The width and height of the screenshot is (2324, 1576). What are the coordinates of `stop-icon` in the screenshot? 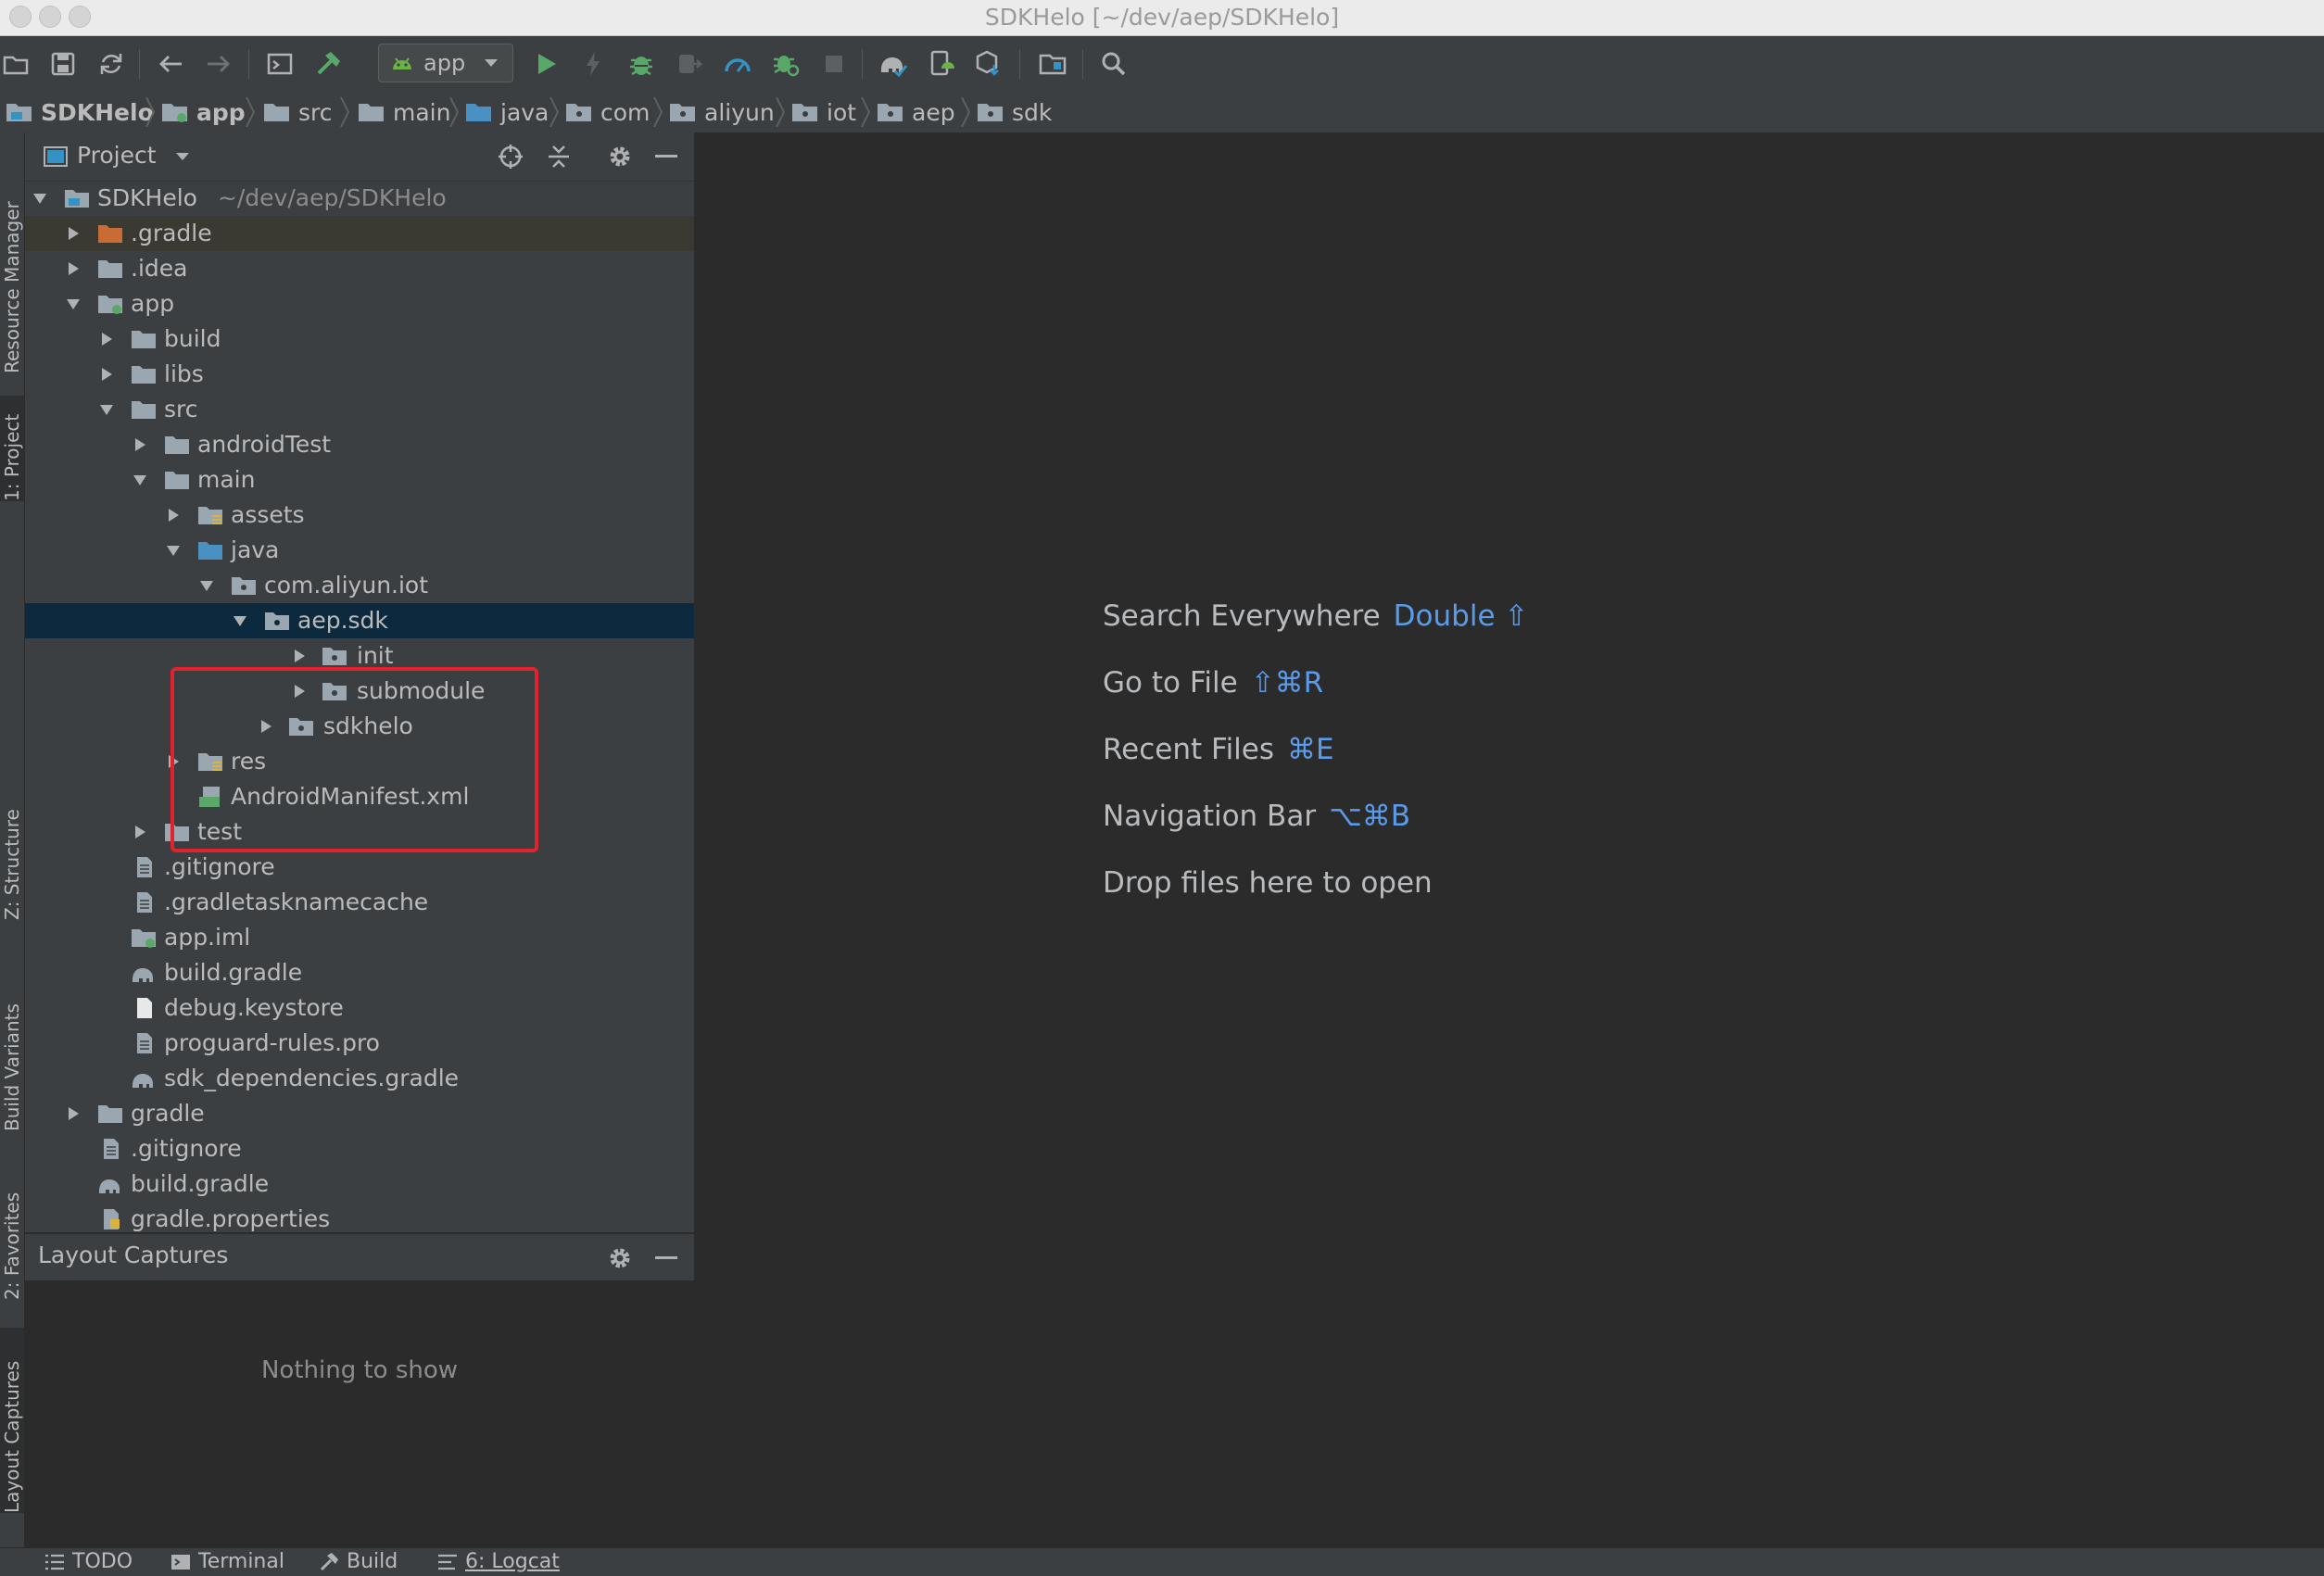 It's located at (834, 64).